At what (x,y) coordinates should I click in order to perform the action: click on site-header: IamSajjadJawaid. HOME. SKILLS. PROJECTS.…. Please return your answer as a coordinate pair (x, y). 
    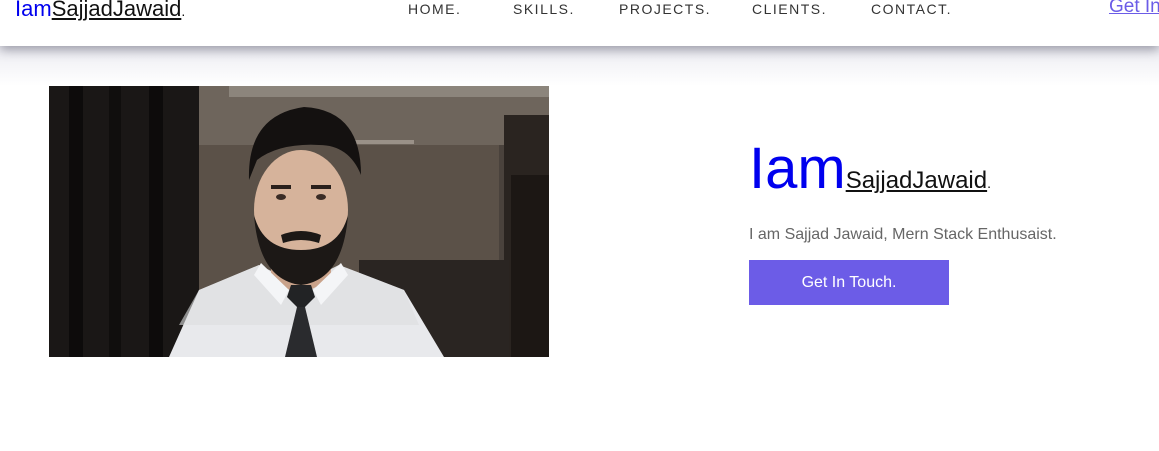
    Looking at the image, I should click on (579, 23).